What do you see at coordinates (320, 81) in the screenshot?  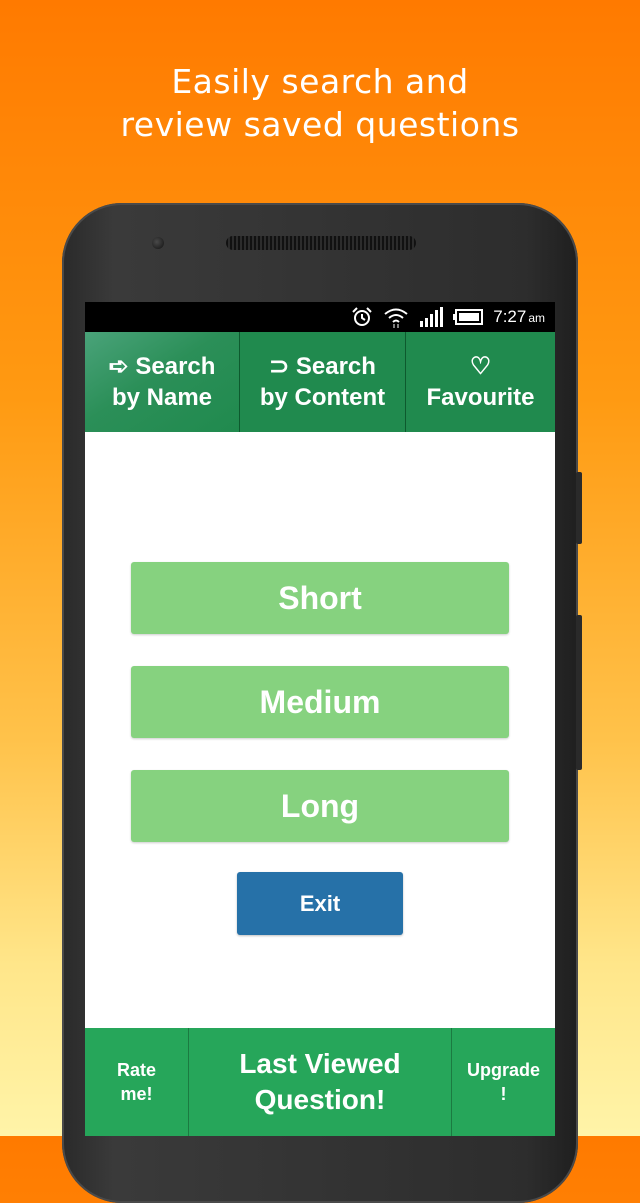 I see `headline-line-1: Easily search and` at bounding box center [320, 81].